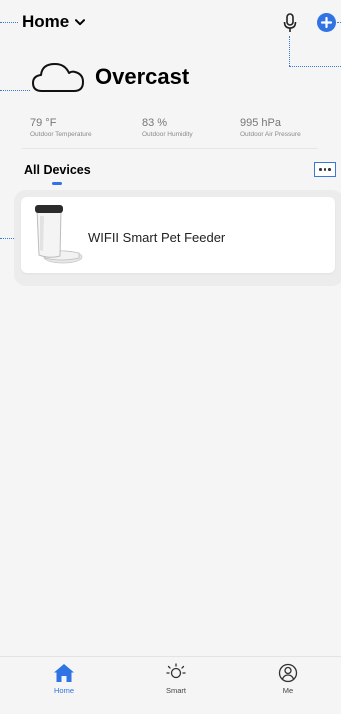  Describe the element at coordinates (63, 690) in the screenshot. I see `tab-home-label: Home` at that location.